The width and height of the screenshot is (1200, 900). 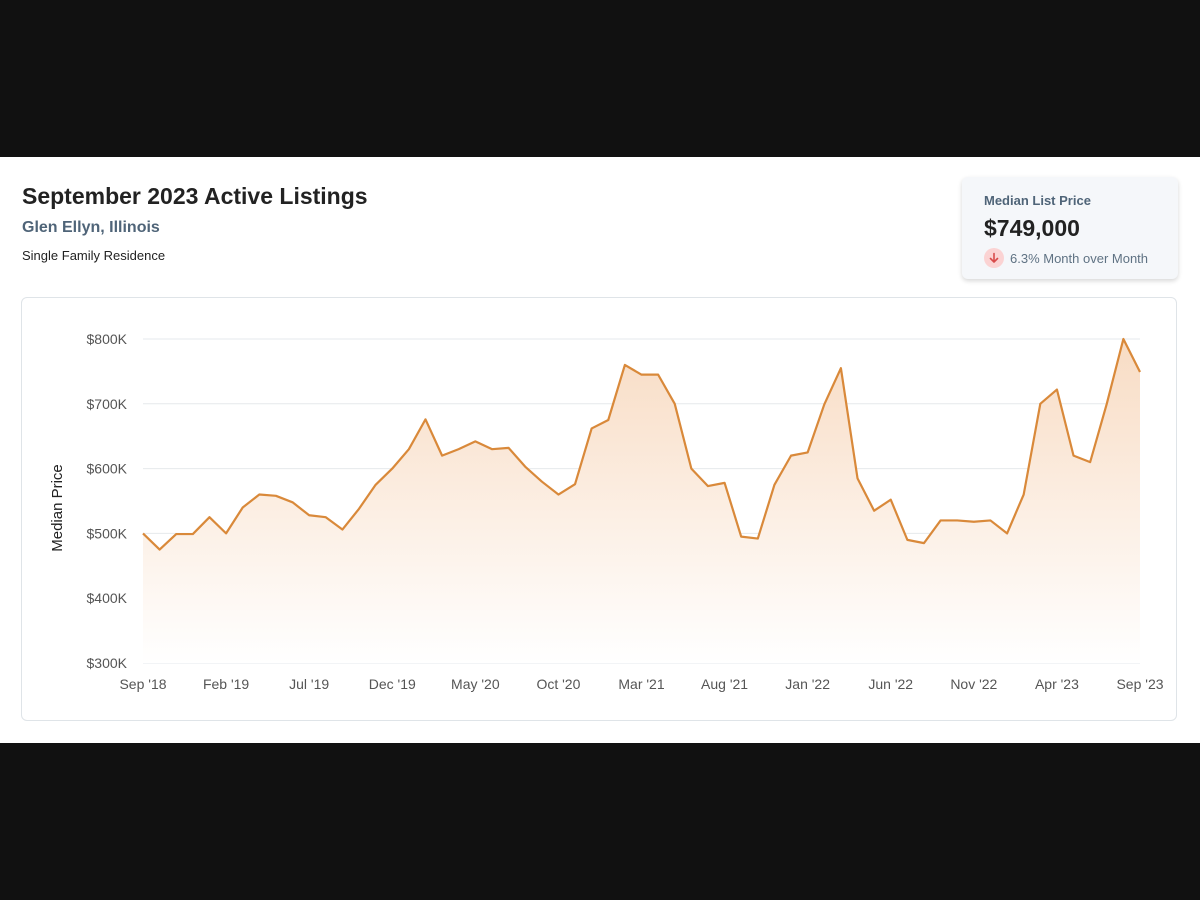 What do you see at coordinates (973, 684) in the screenshot?
I see `x-tick-label: Nov '22` at bounding box center [973, 684].